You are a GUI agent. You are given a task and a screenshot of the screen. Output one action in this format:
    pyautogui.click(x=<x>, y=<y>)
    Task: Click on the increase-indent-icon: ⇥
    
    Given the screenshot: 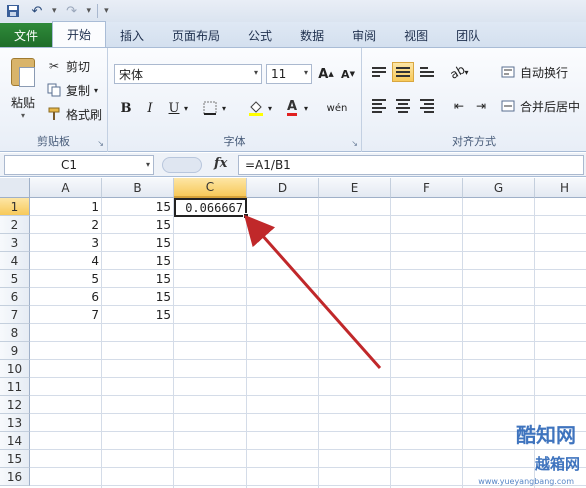 What is the action you would take?
    pyautogui.click(x=481, y=106)
    